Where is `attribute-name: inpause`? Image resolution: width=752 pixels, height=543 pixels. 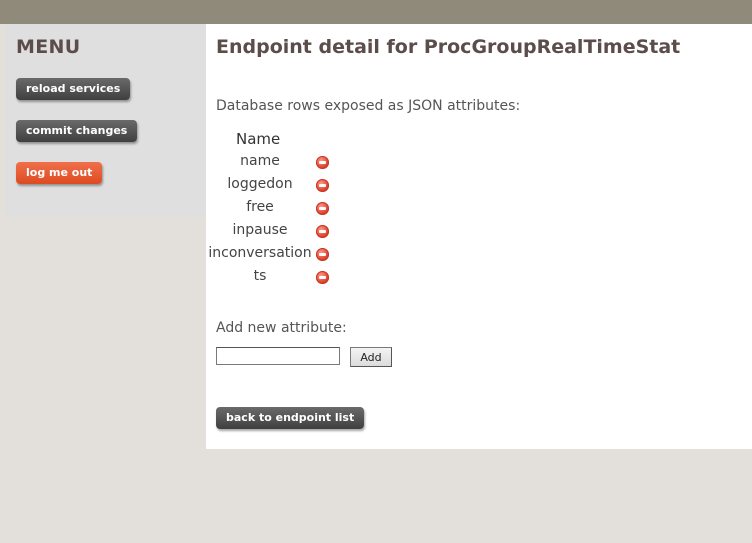 attribute-name: inpause is located at coordinates (260, 230).